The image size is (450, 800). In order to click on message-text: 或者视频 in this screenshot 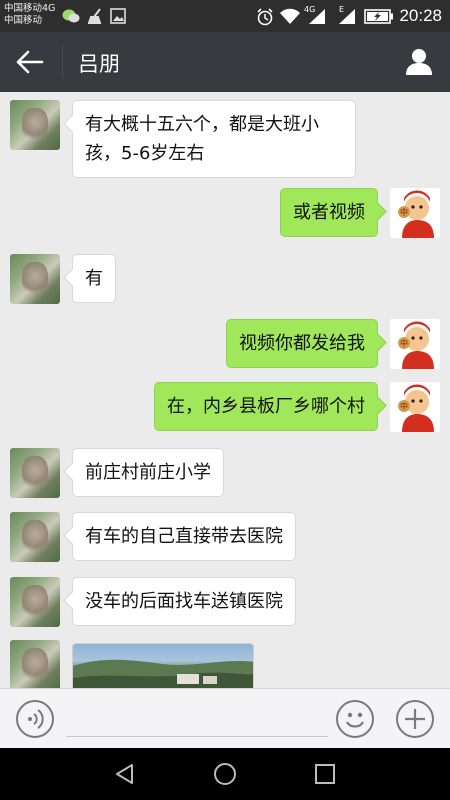, I will do `click(329, 212)`.